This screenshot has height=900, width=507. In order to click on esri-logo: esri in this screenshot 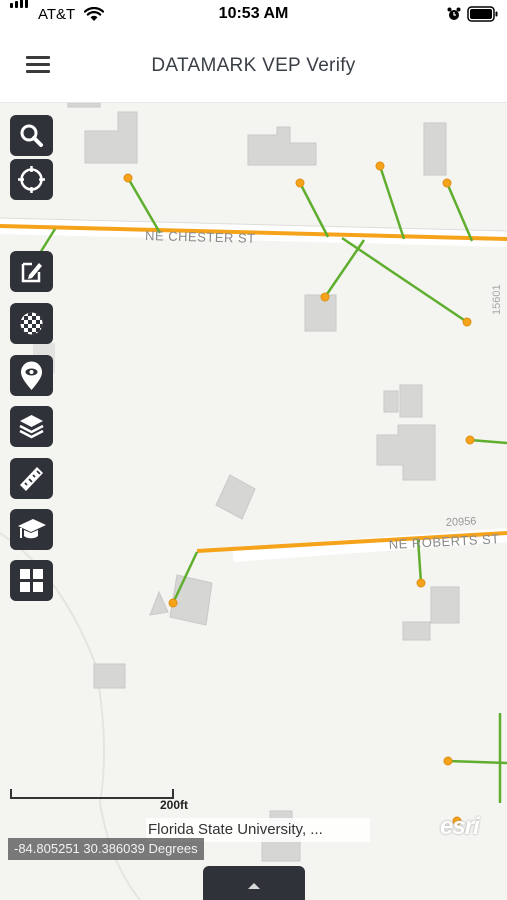, I will do `click(460, 826)`.